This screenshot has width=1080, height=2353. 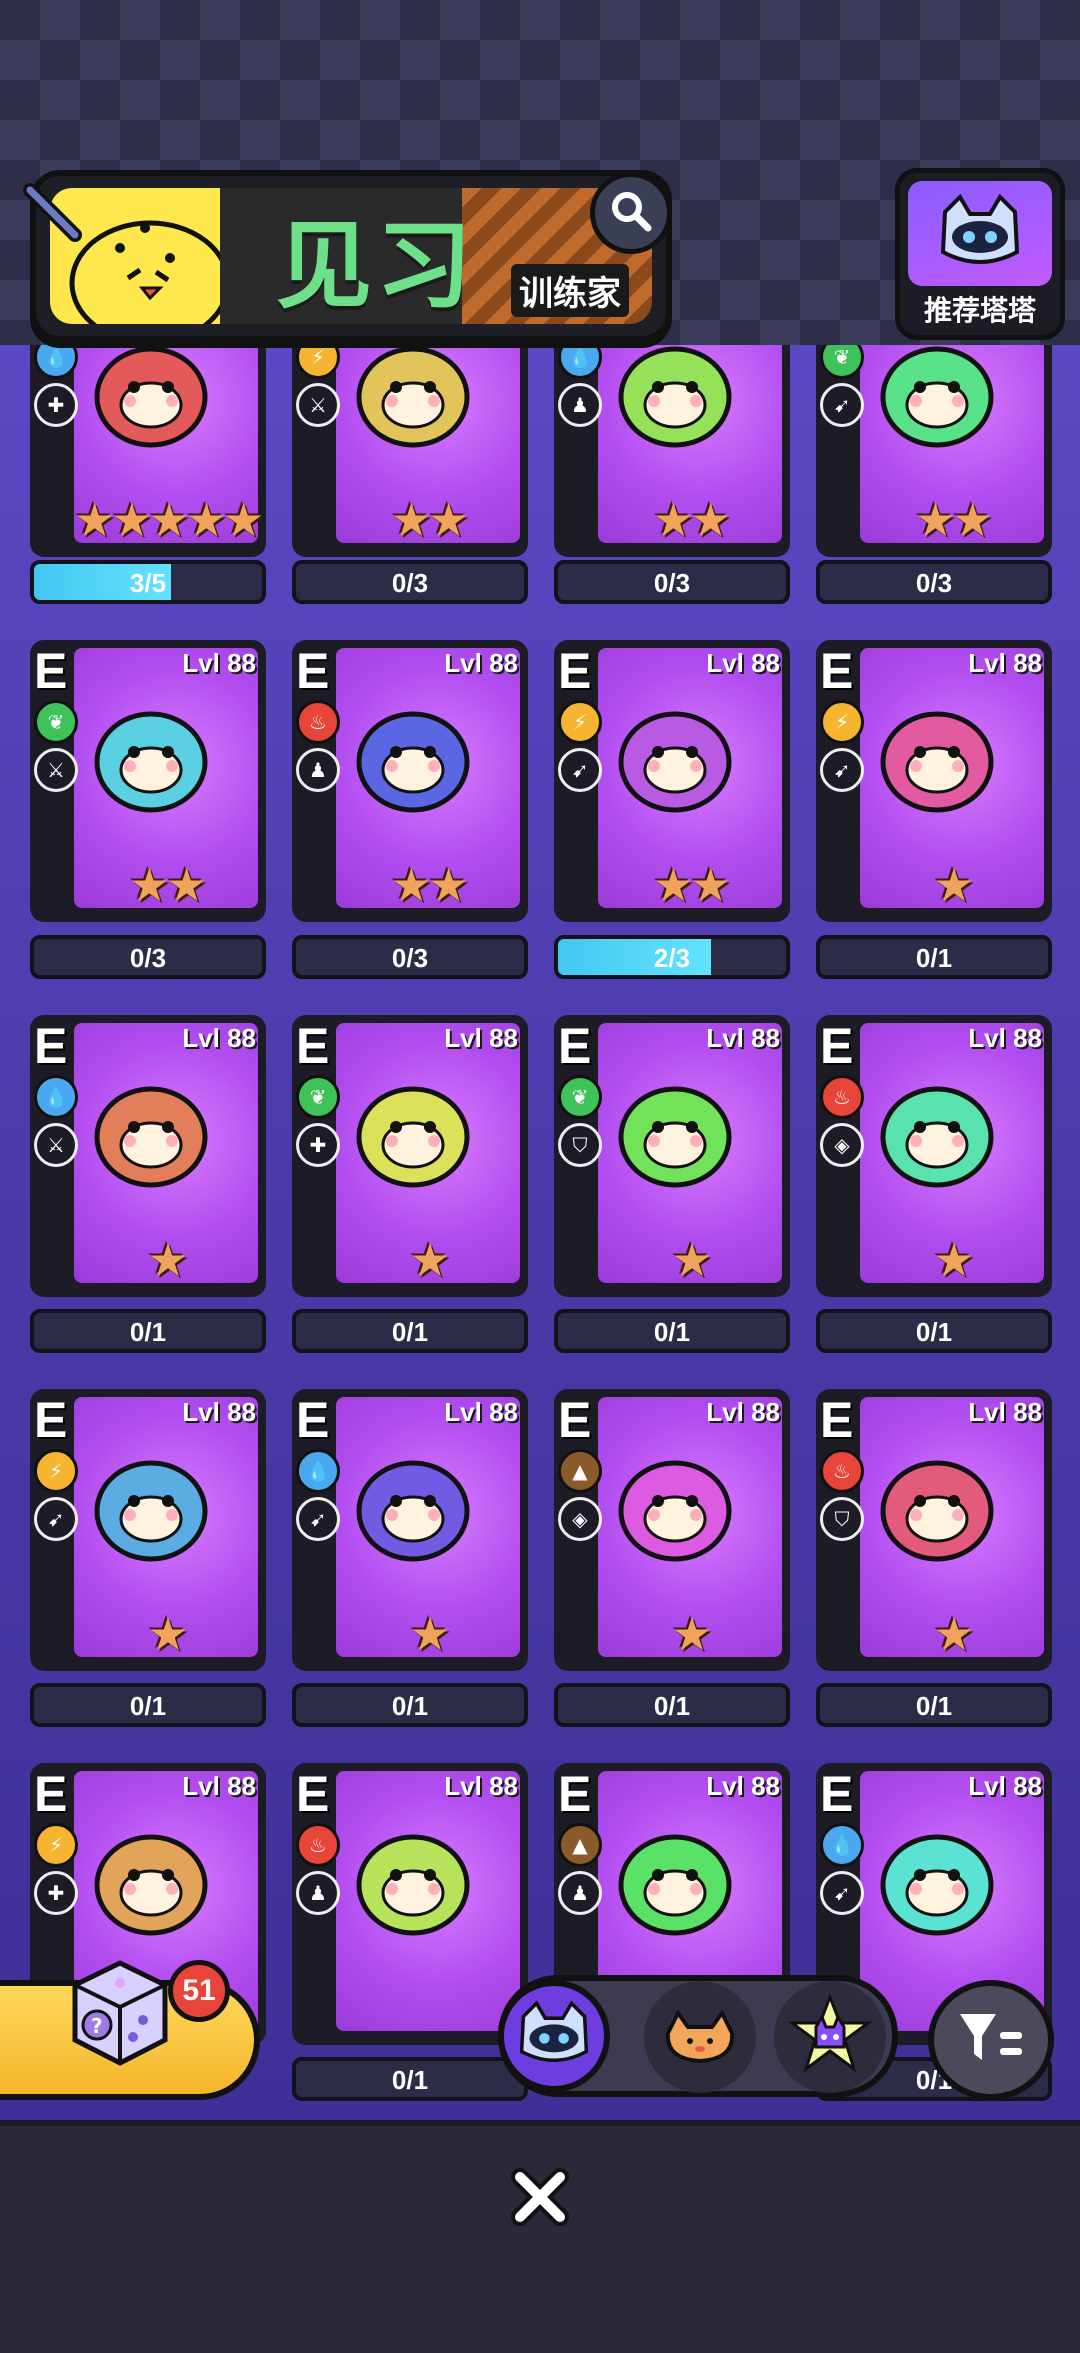 What do you see at coordinates (672, 1156) in the screenshot?
I see `creature-card: E Lvl 88 ❦ ⛉ ★` at bounding box center [672, 1156].